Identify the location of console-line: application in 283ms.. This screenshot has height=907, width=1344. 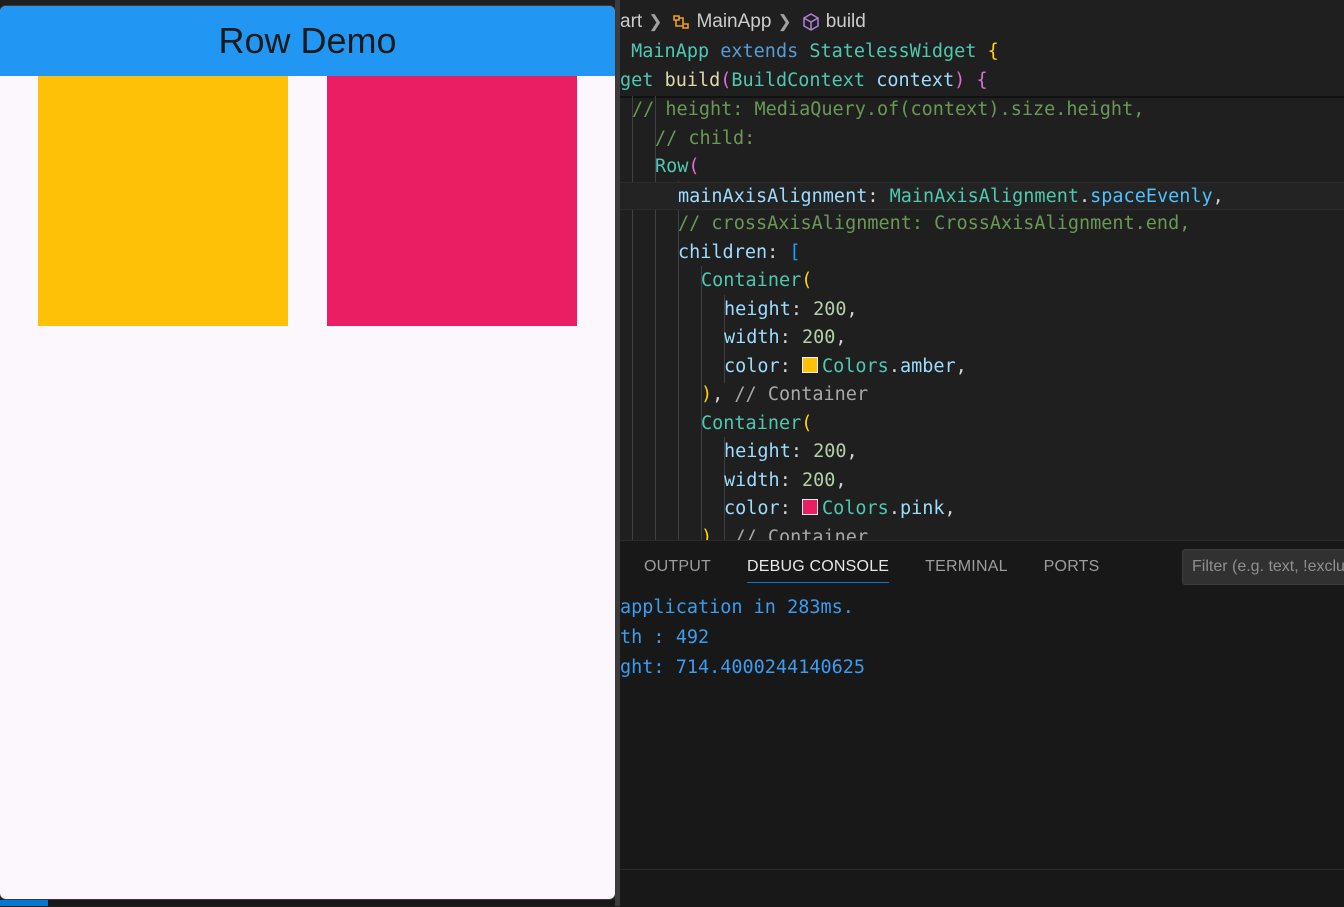
(737, 607).